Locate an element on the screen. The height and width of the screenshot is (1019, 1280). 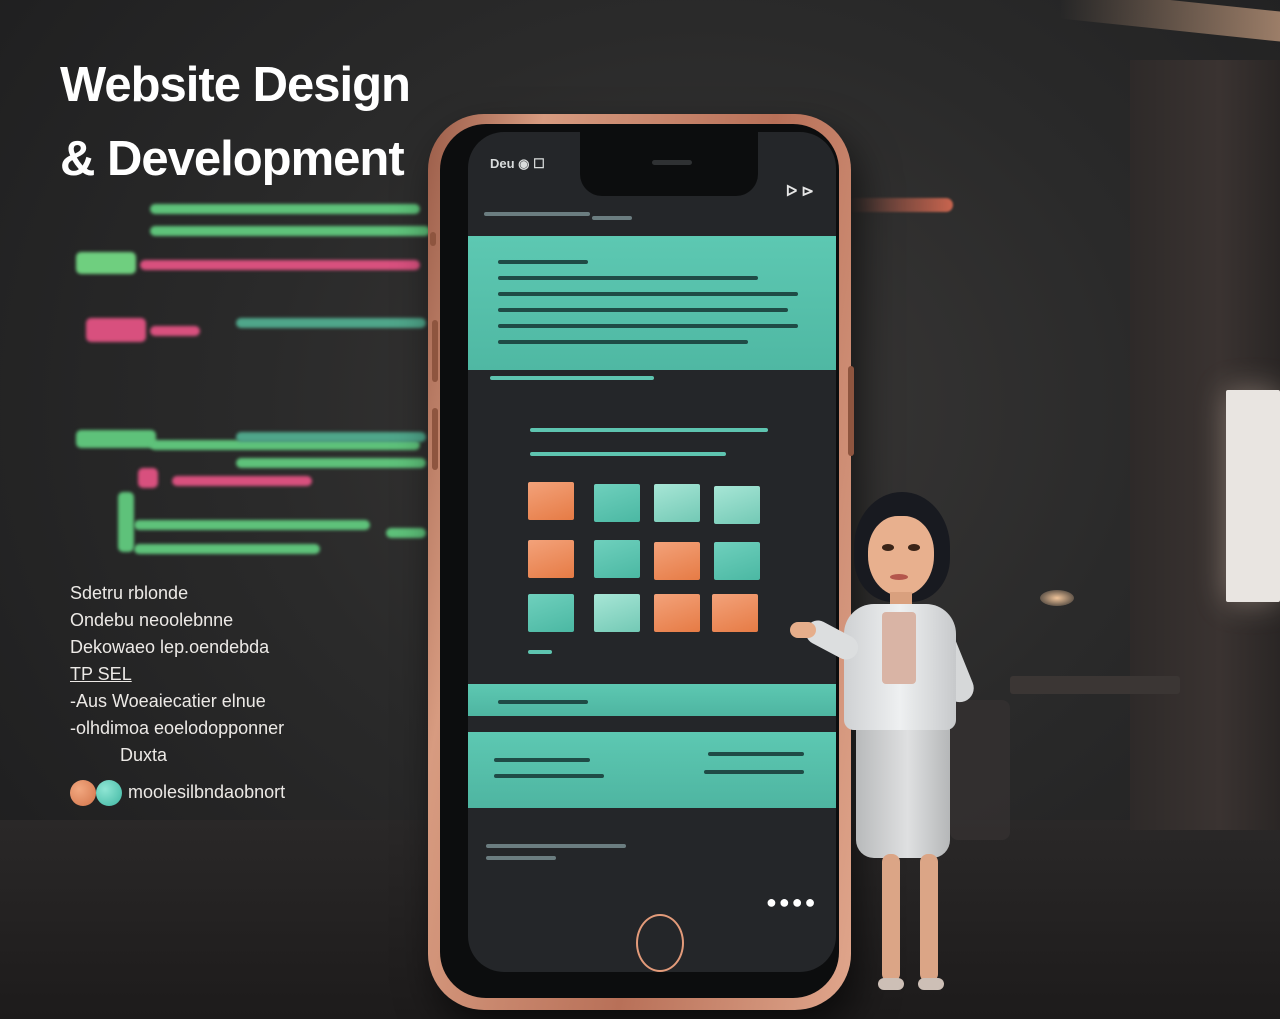
heading-line-2: & Development is located at coordinates (232, 159).